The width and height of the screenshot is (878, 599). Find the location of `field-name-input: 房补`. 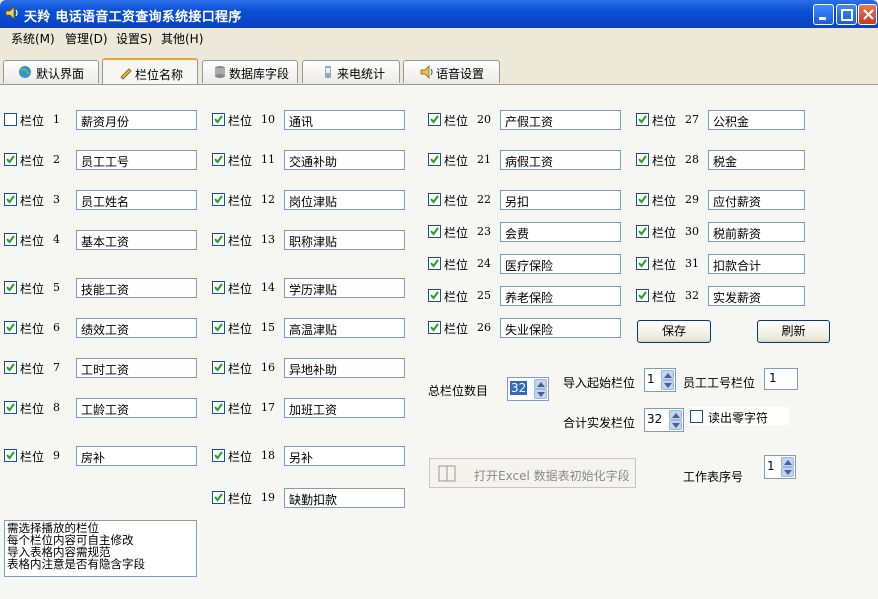

field-name-input: 房补 is located at coordinates (136, 456).